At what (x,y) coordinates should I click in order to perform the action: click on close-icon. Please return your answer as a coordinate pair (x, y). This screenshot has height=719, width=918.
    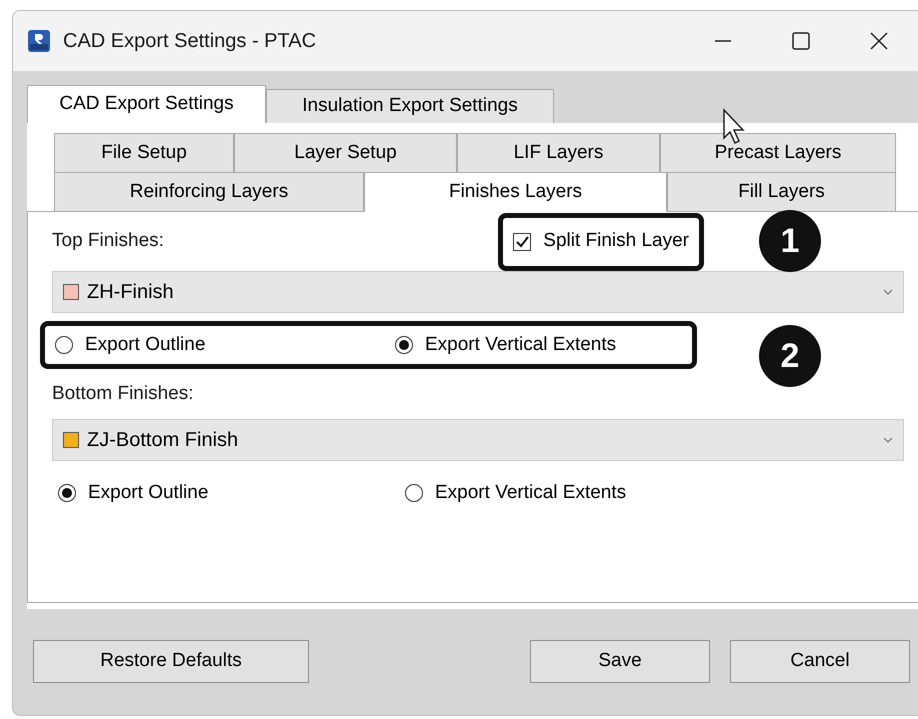
    Looking at the image, I should click on (879, 41).